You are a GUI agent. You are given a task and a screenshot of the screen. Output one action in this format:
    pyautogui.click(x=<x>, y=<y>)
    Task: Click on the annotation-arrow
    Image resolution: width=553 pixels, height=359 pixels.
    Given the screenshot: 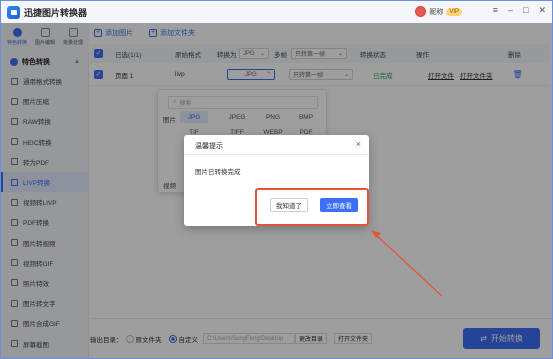 What is the action you would take?
    pyautogui.click(x=407, y=263)
    